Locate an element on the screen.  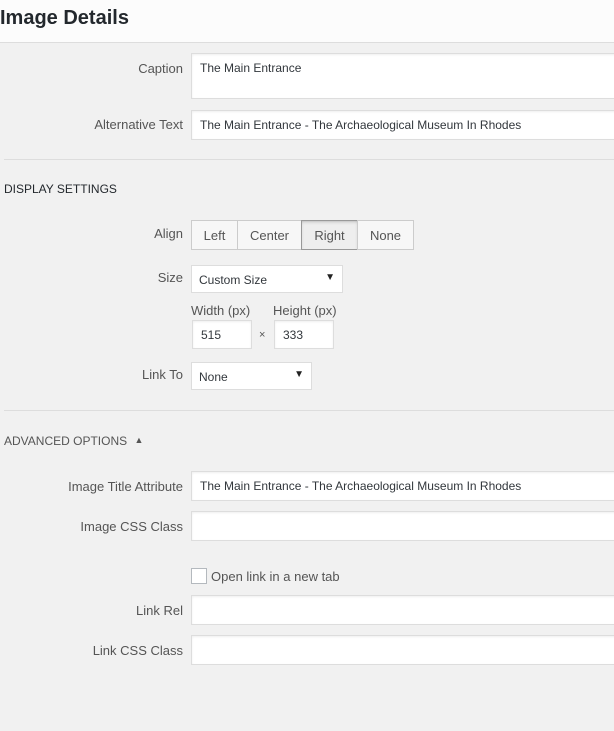
page-title: Image Details is located at coordinates (64, 18).